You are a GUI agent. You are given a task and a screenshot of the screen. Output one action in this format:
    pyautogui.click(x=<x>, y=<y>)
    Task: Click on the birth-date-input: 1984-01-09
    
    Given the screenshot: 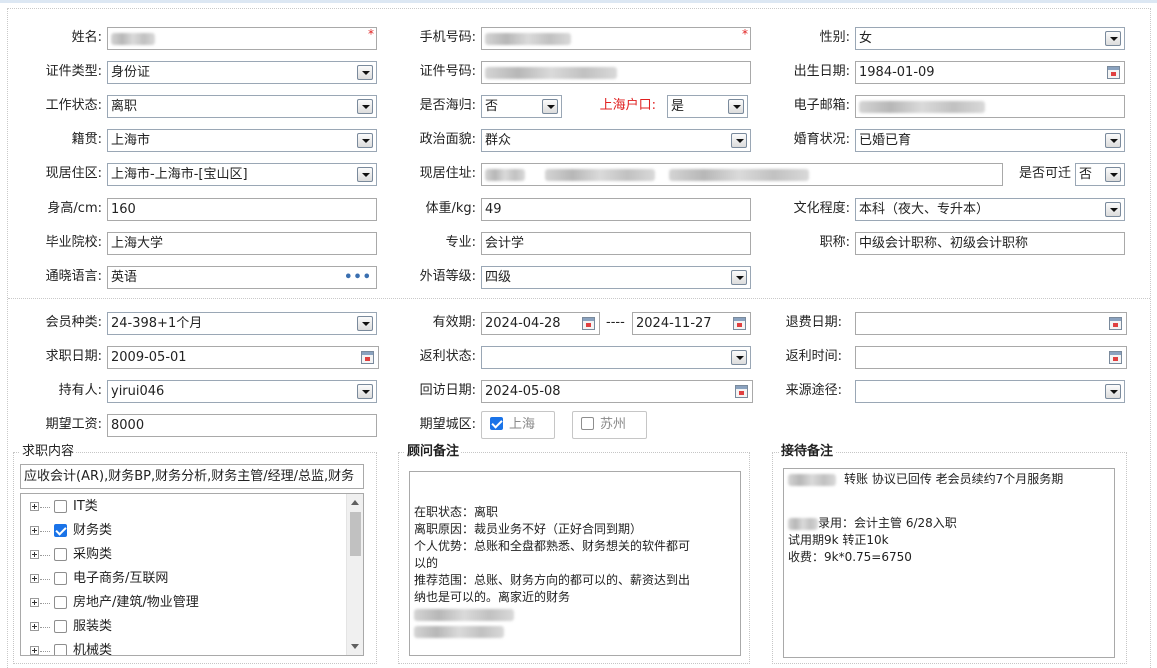 What is the action you would take?
    pyautogui.click(x=990, y=72)
    